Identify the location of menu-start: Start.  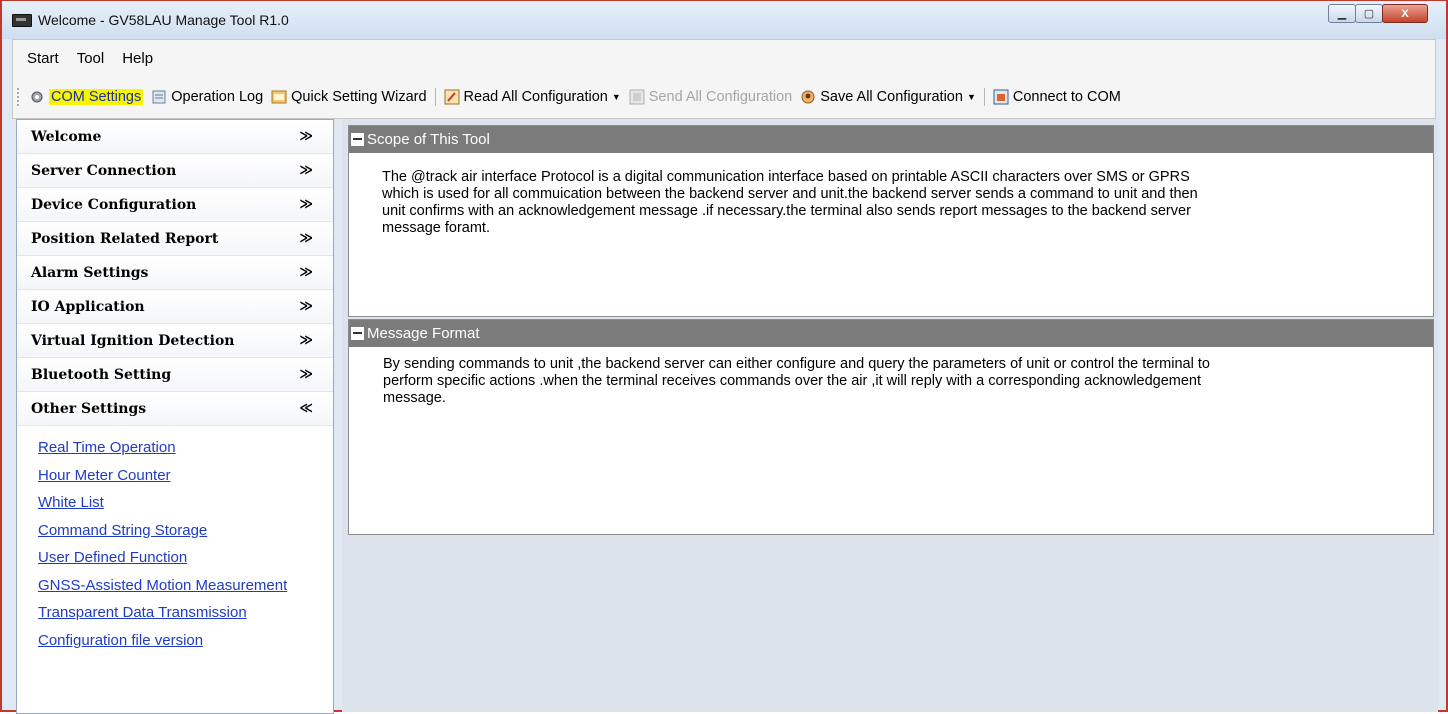
(43, 58).